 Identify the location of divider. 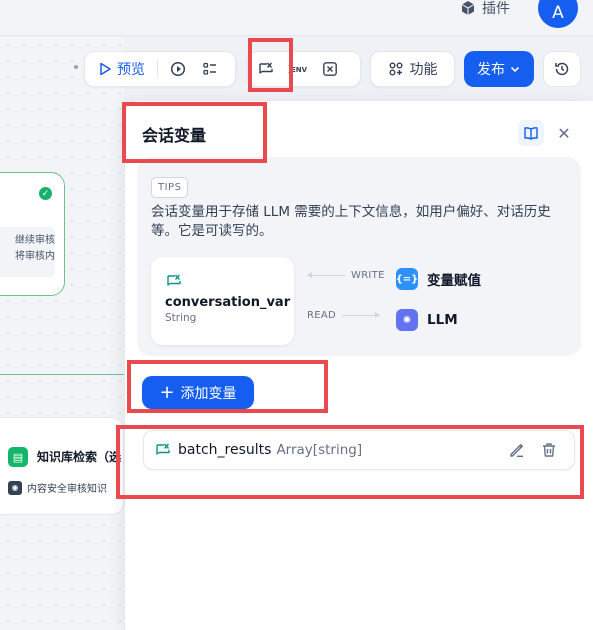
(157, 69).